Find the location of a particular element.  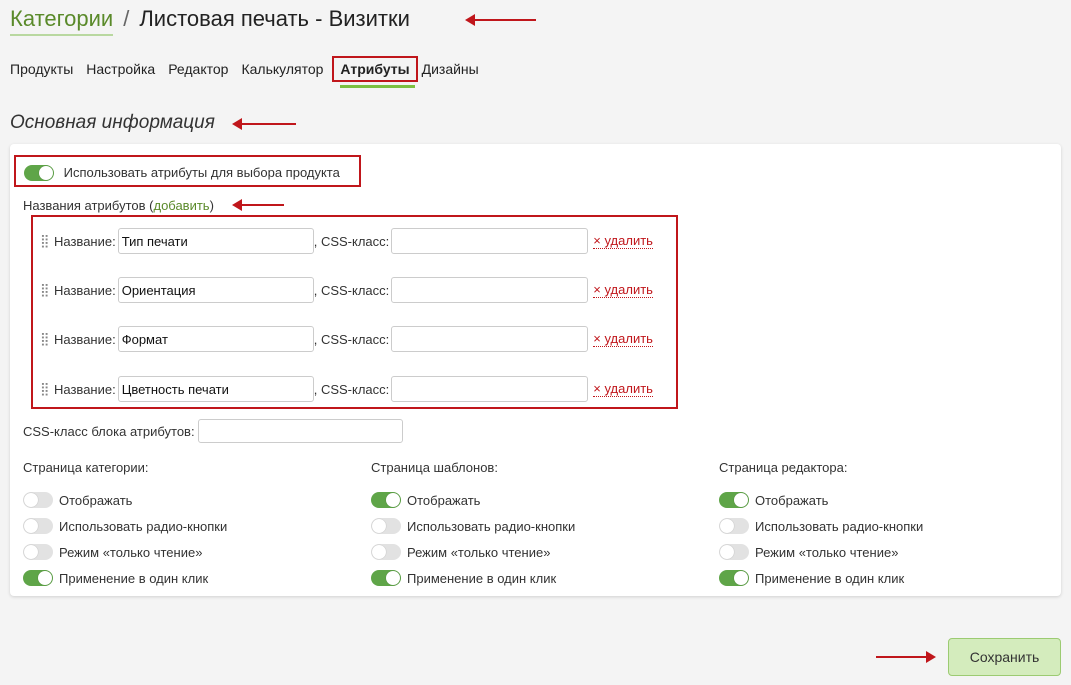

add-attribute-link: добавить is located at coordinates (181, 205).